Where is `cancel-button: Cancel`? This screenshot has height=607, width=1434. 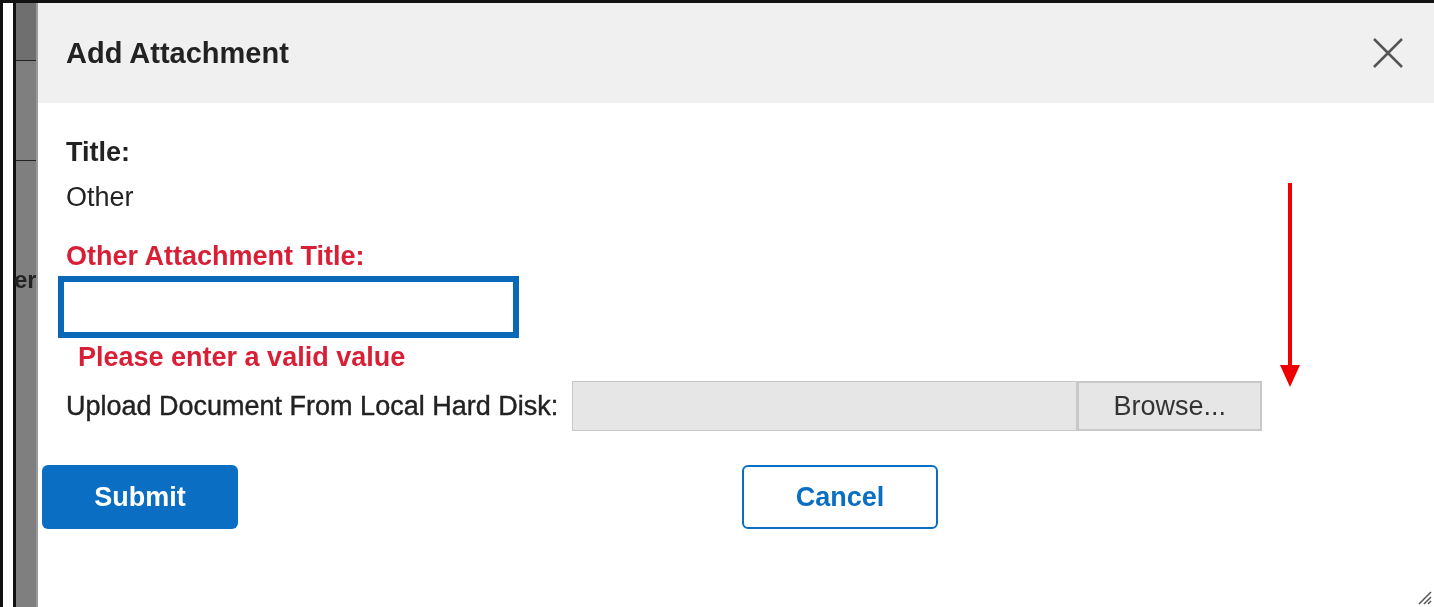
cancel-button: Cancel is located at coordinates (840, 497).